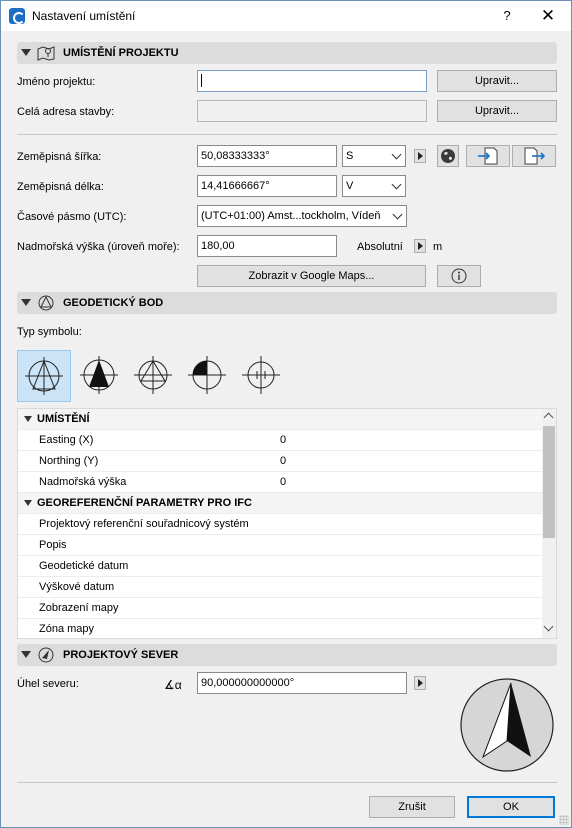  What do you see at coordinates (280, 545) in the screenshot?
I see `table-row: Popis` at bounding box center [280, 545].